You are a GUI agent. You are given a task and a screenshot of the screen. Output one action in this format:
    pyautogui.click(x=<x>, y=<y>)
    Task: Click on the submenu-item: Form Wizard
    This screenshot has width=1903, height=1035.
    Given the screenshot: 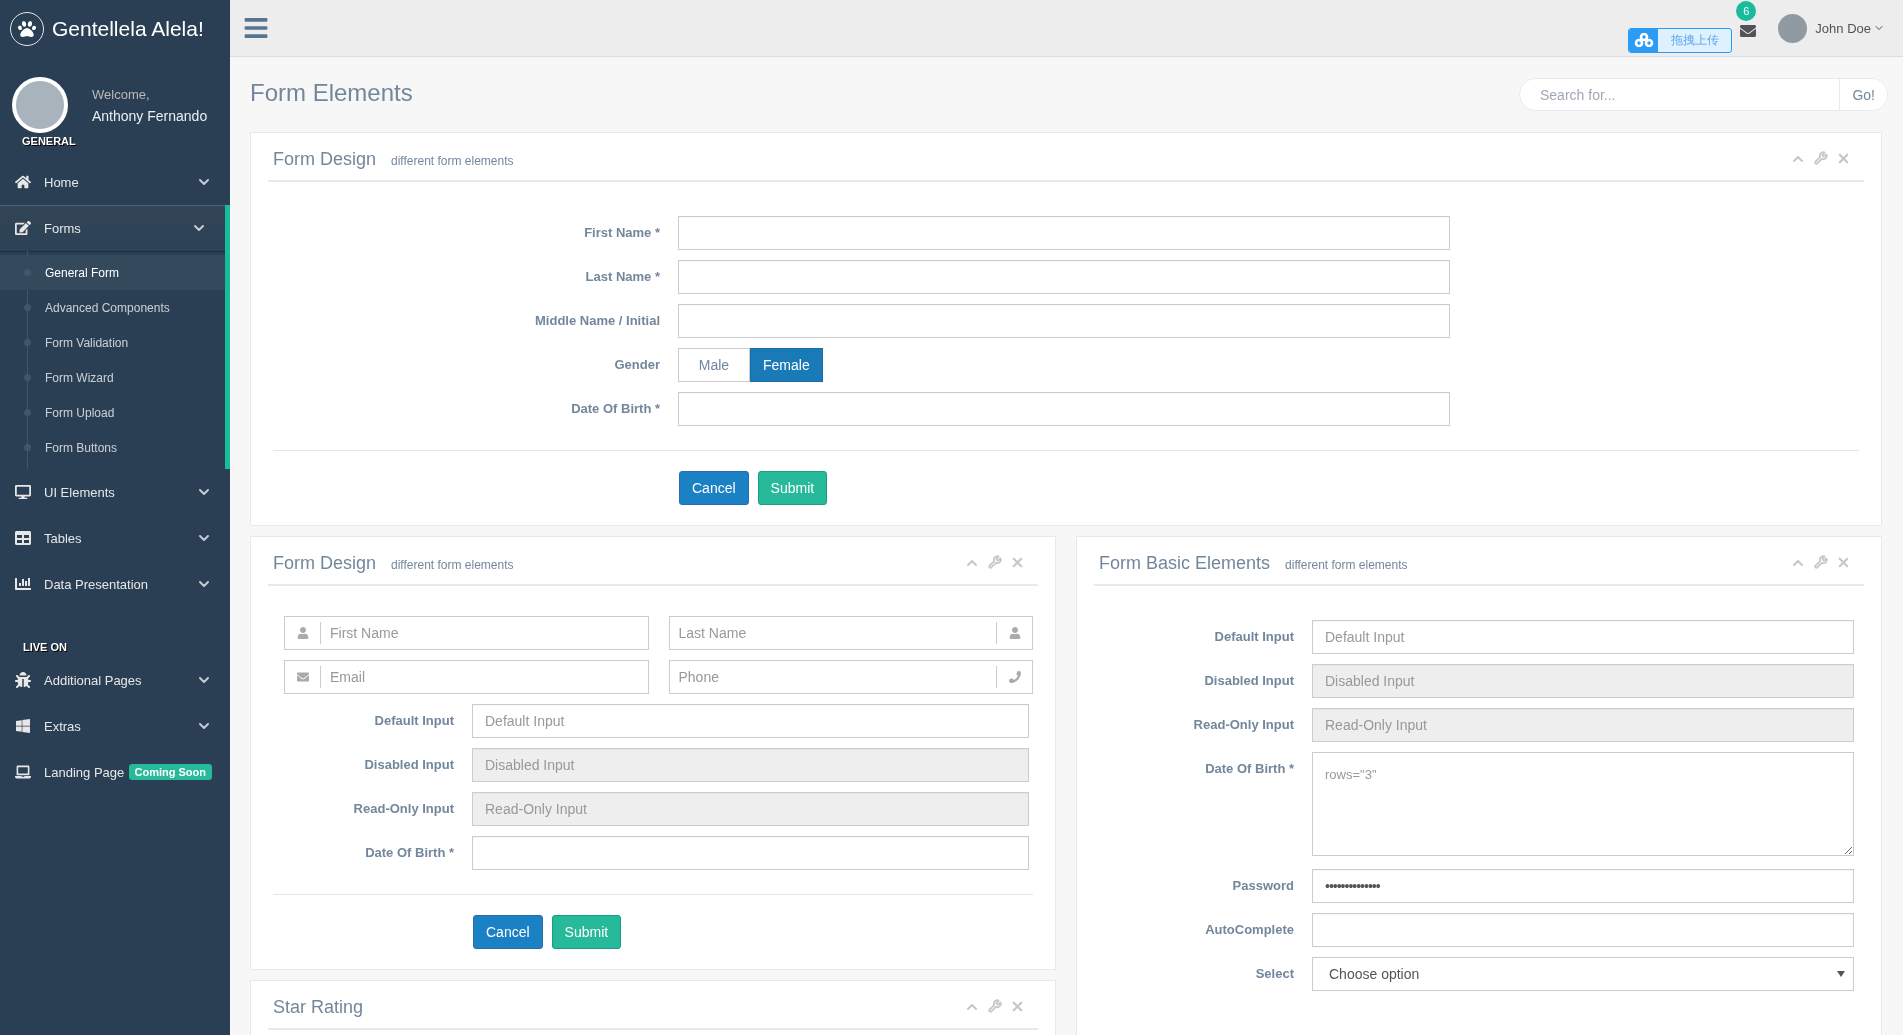 What is the action you would take?
    pyautogui.click(x=112, y=377)
    